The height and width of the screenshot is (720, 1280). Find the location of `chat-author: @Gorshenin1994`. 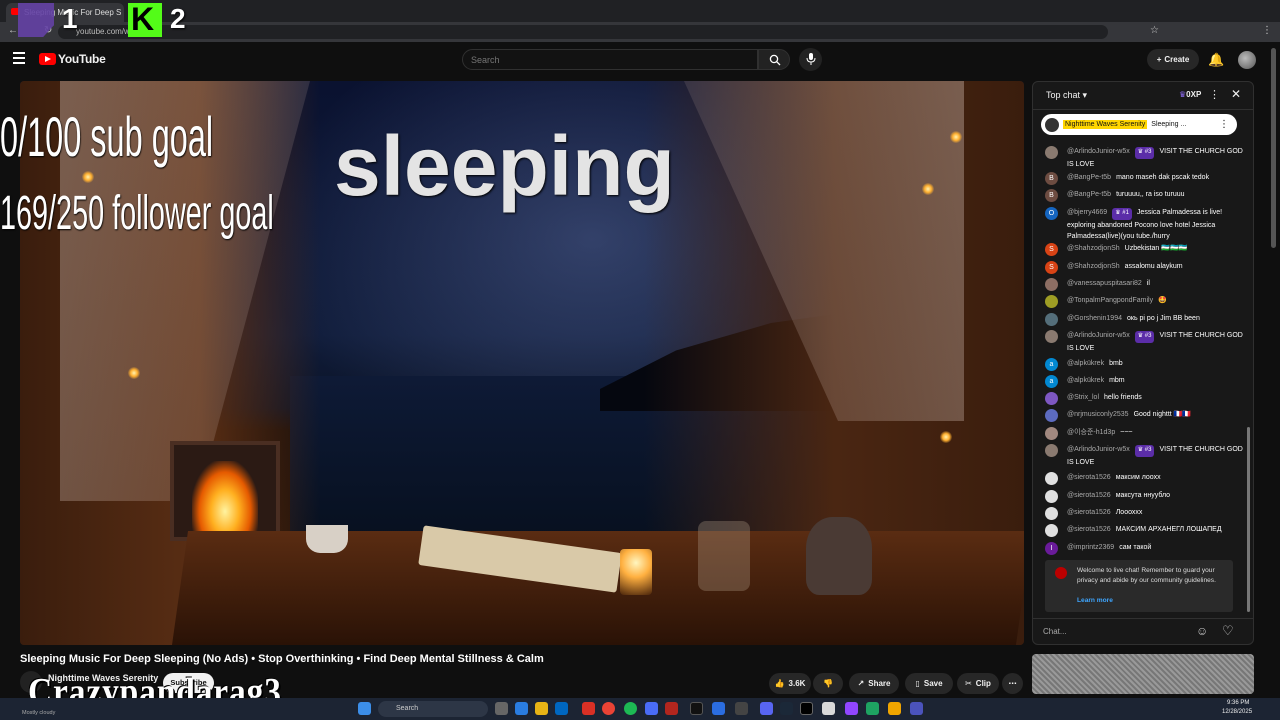

chat-author: @Gorshenin1994 is located at coordinates (1094, 318).